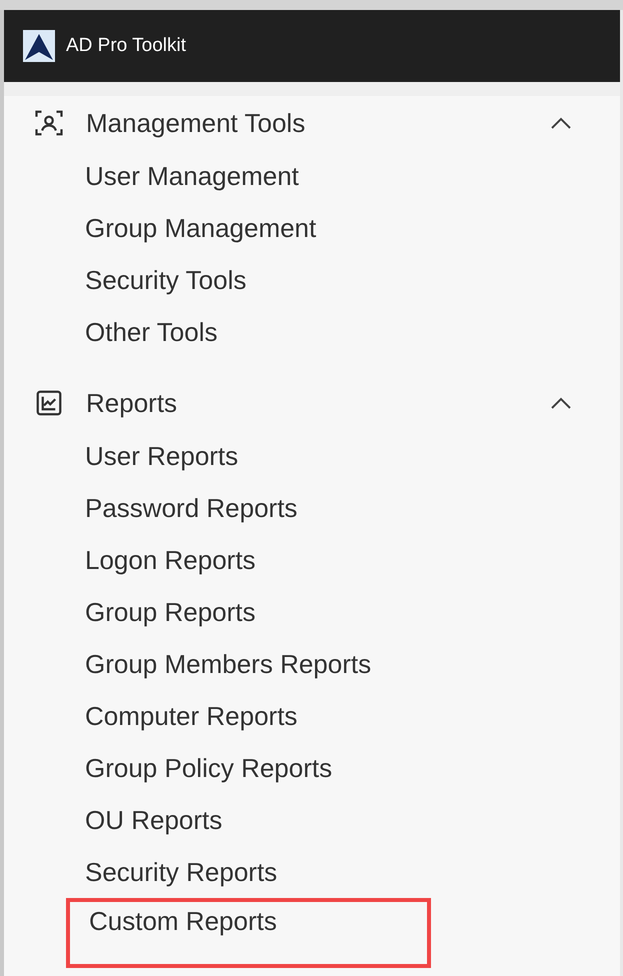 The width and height of the screenshot is (623, 976). I want to click on nav-item: Security Reports, so click(312, 872).